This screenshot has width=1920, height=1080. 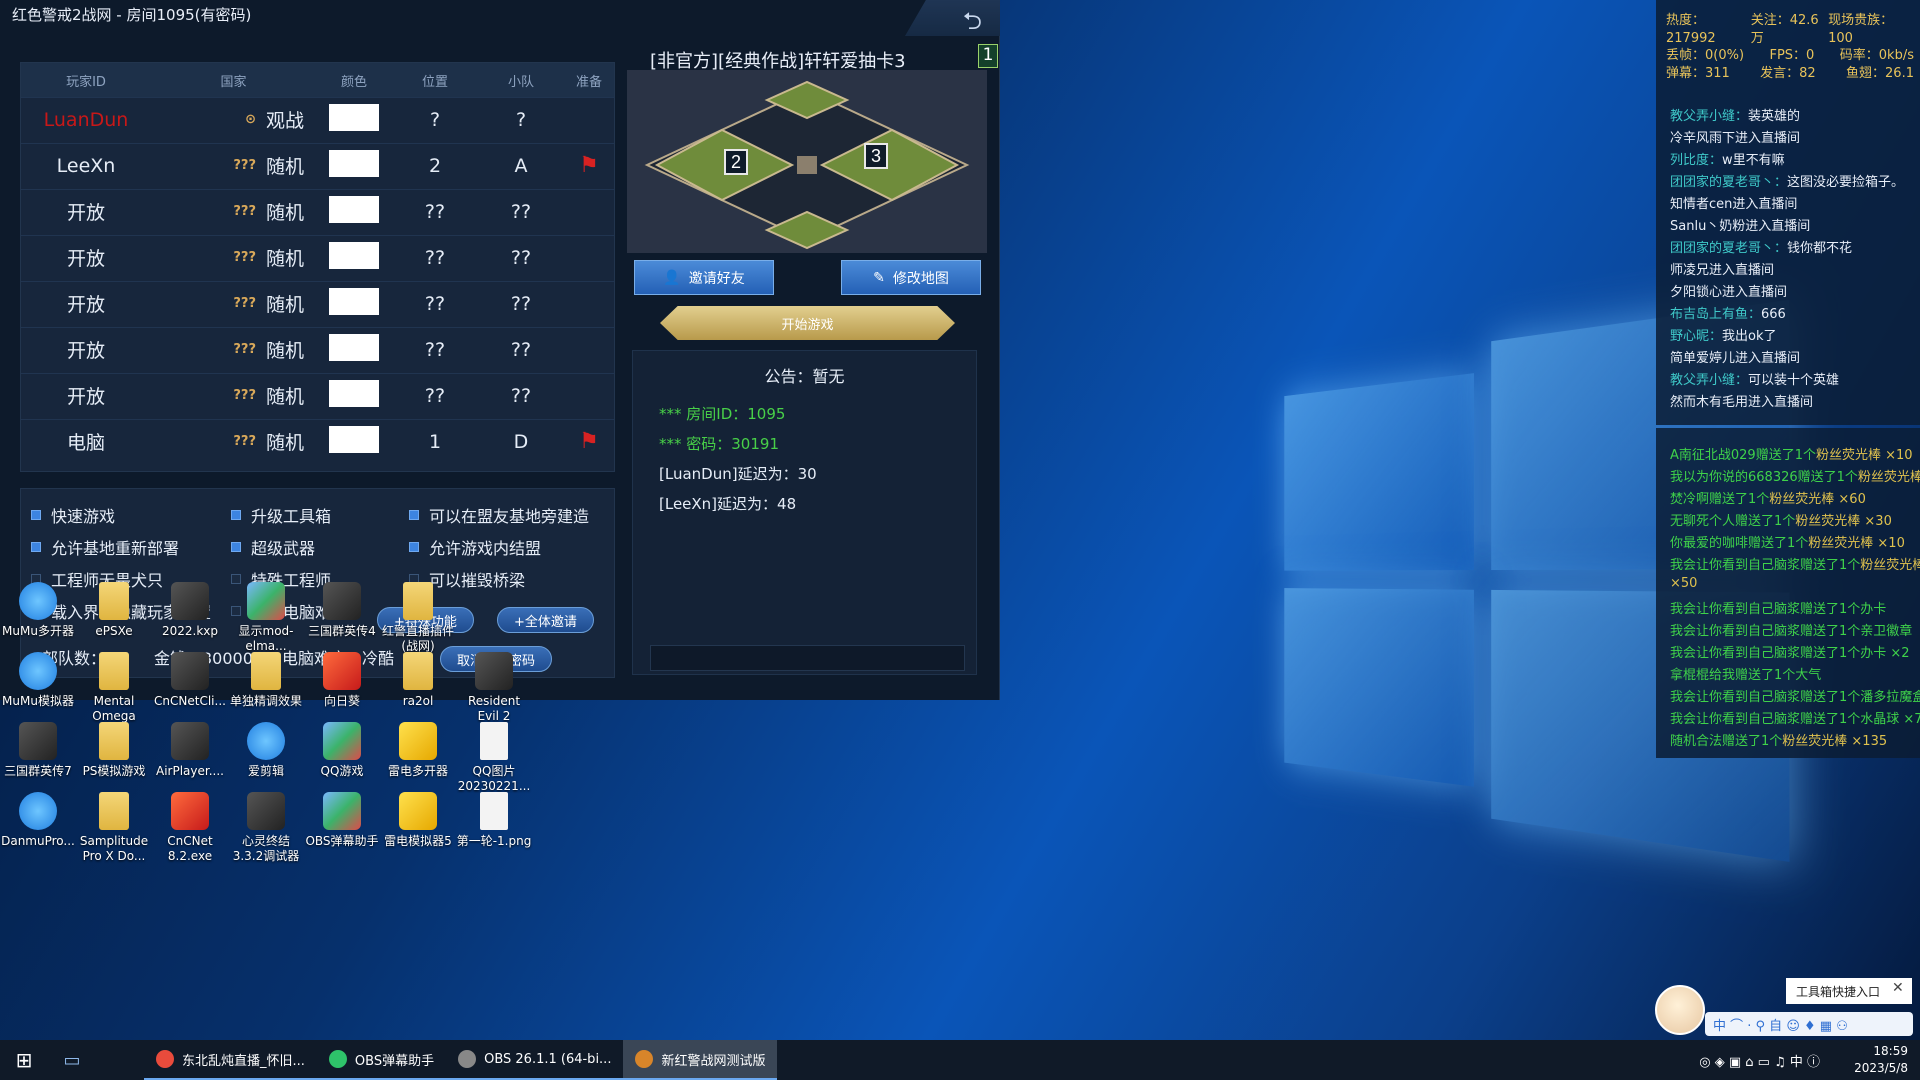 What do you see at coordinates (952, 18) in the screenshot?
I see `back-button: ⮌` at bounding box center [952, 18].